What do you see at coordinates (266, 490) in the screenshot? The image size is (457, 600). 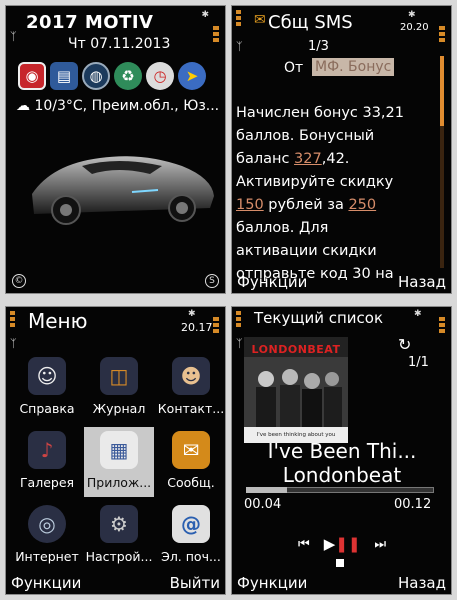 I see `progress-fill` at bounding box center [266, 490].